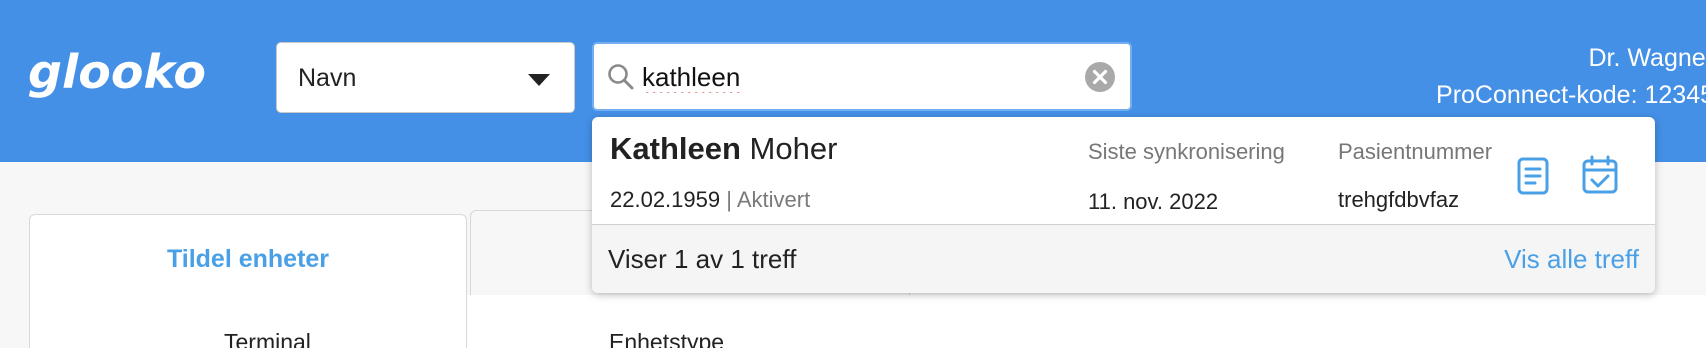  I want to click on patient-last-name: Moher, so click(793, 148).